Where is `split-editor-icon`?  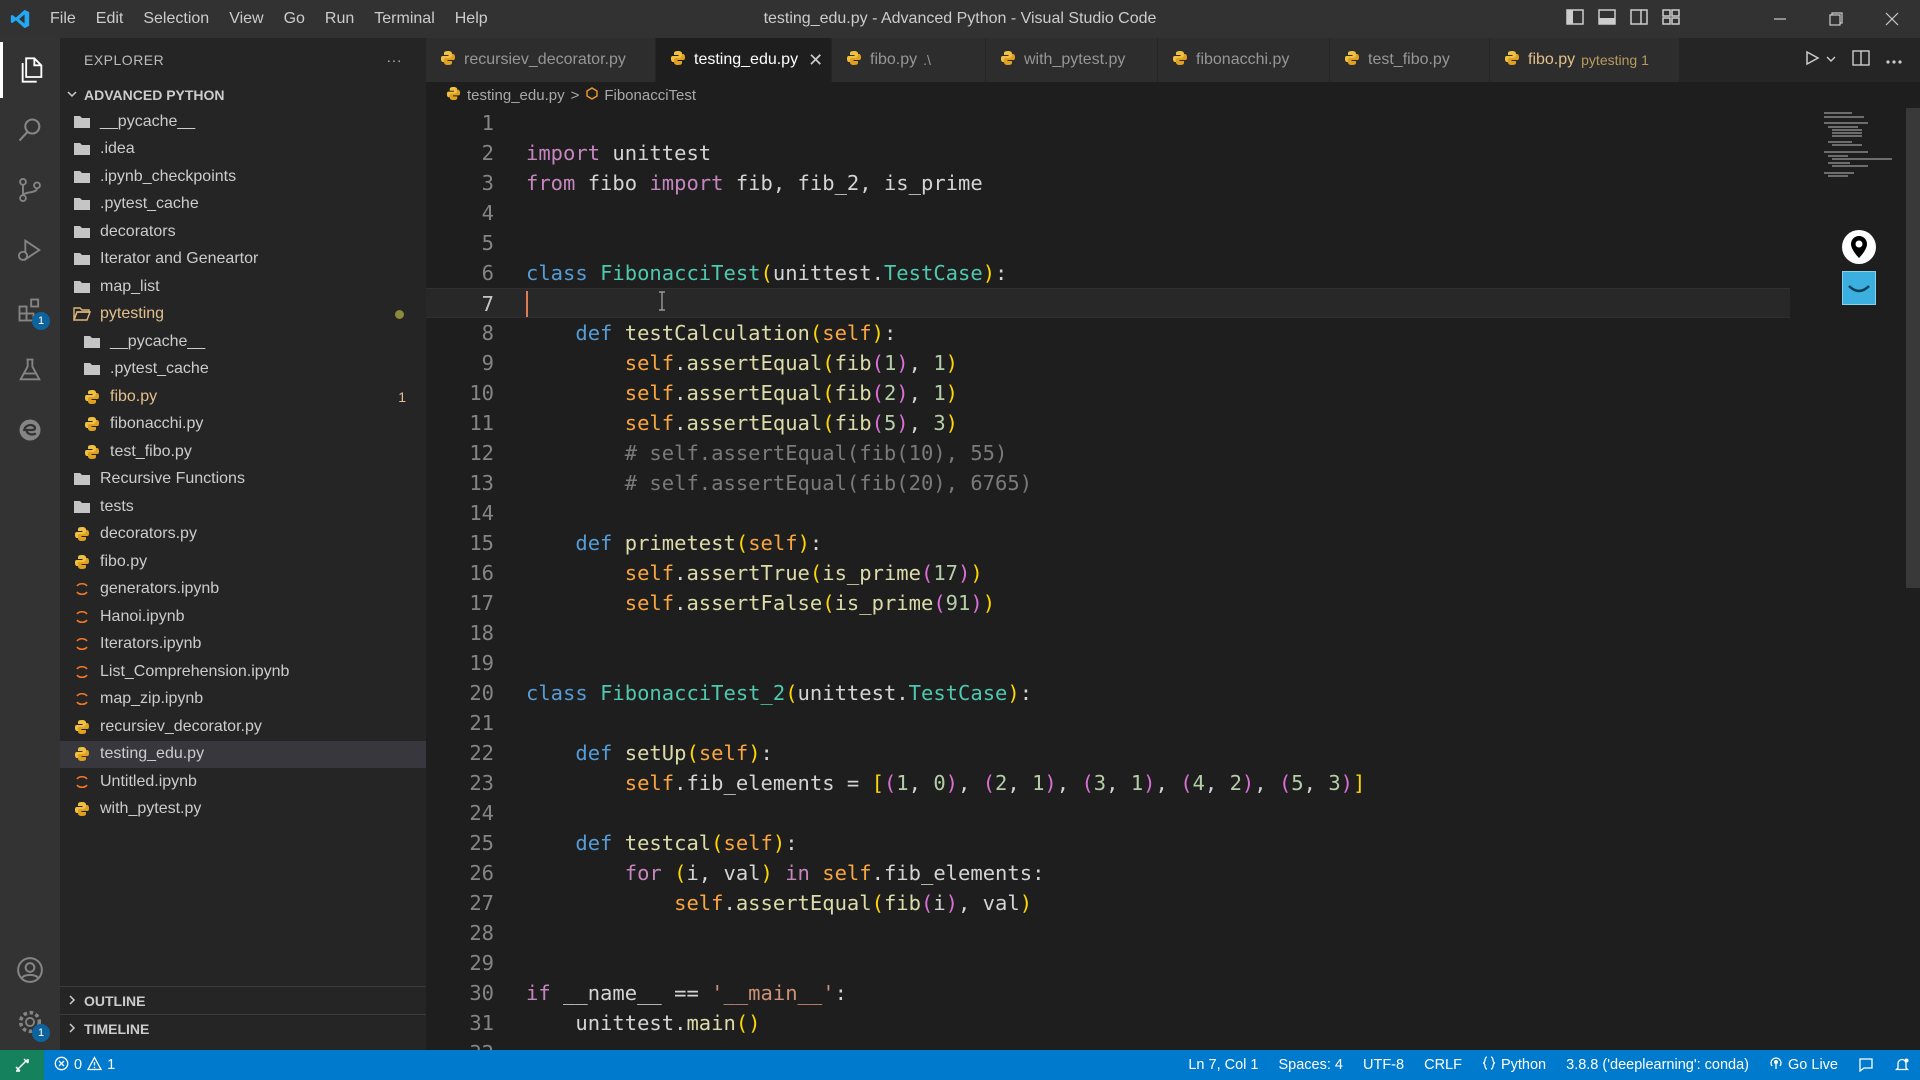
split-editor-icon is located at coordinates (1861, 60).